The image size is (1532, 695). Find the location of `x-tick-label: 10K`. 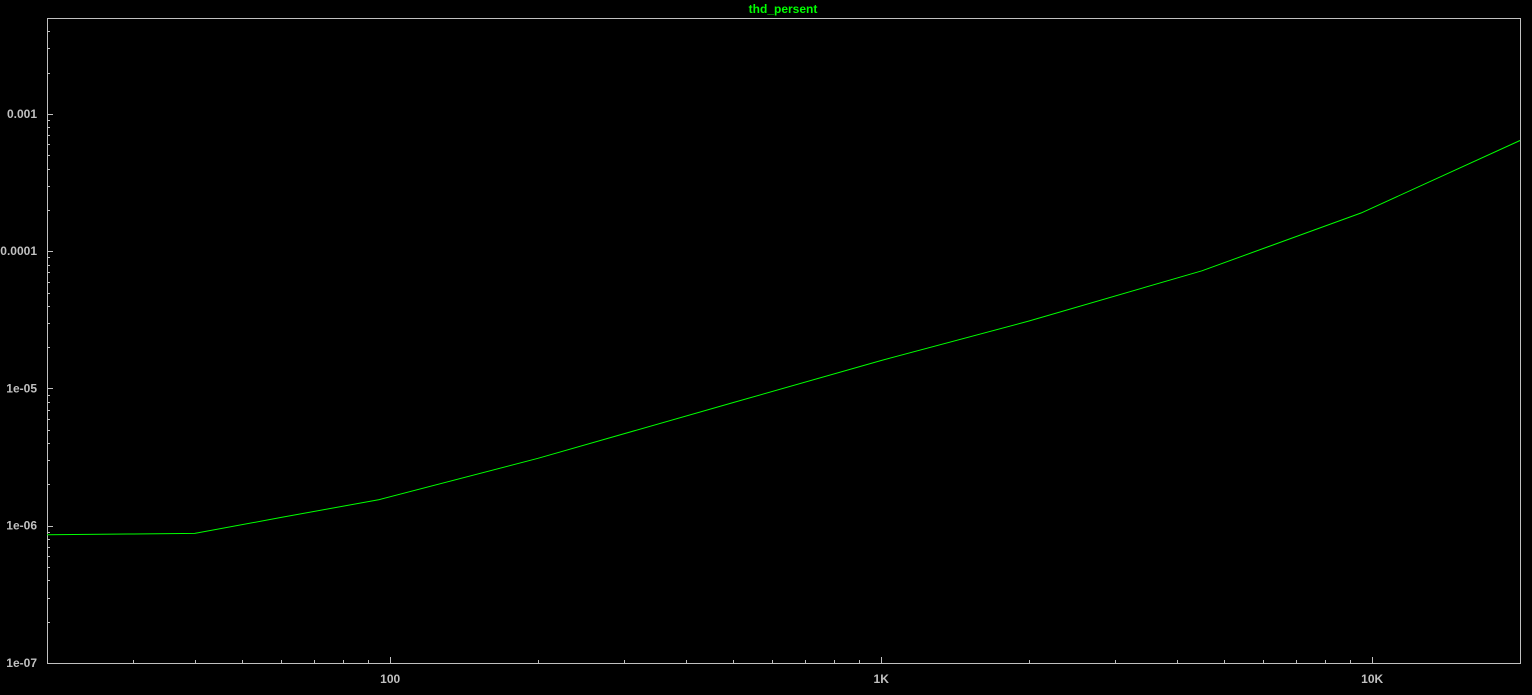

x-tick-label: 10K is located at coordinates (1372, 679).